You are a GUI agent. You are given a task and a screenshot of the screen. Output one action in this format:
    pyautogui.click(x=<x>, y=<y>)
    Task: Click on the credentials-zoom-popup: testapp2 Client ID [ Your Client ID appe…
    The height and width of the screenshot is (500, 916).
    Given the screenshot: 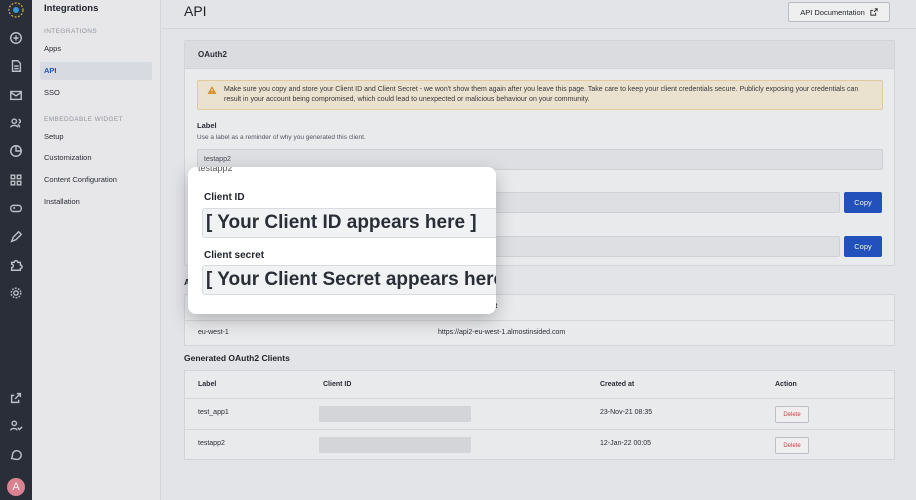 What is the action you would take?
    pyautogui.click(x=342, y=240)
    